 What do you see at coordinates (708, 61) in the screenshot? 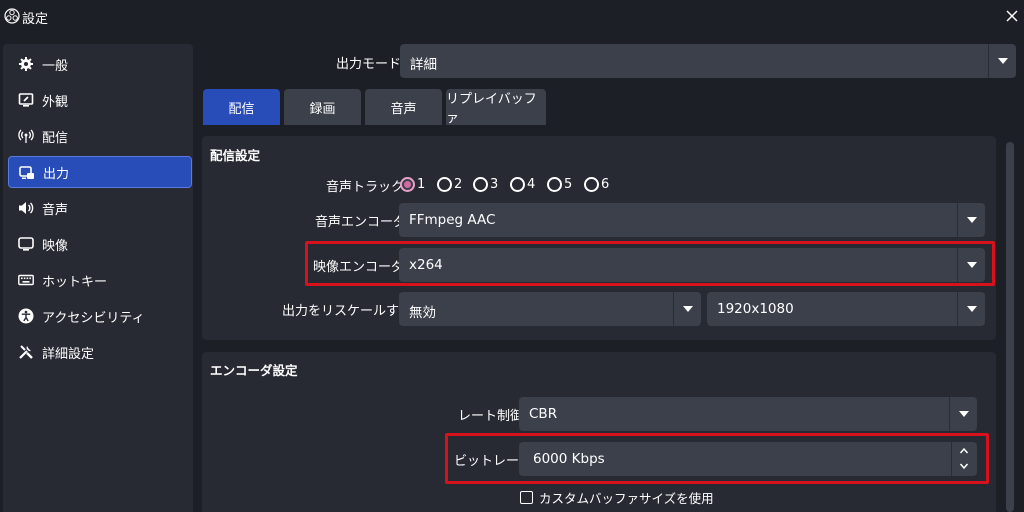
I see `output-mode-select: 詳細` at bounding box center [708, 61].